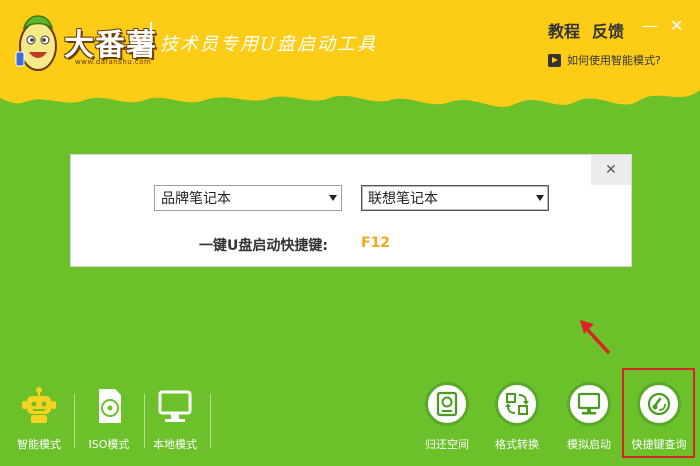 This screenshot has width=700, height=466. I want to click on mode-smart: 智能模式, so click(39, 422).